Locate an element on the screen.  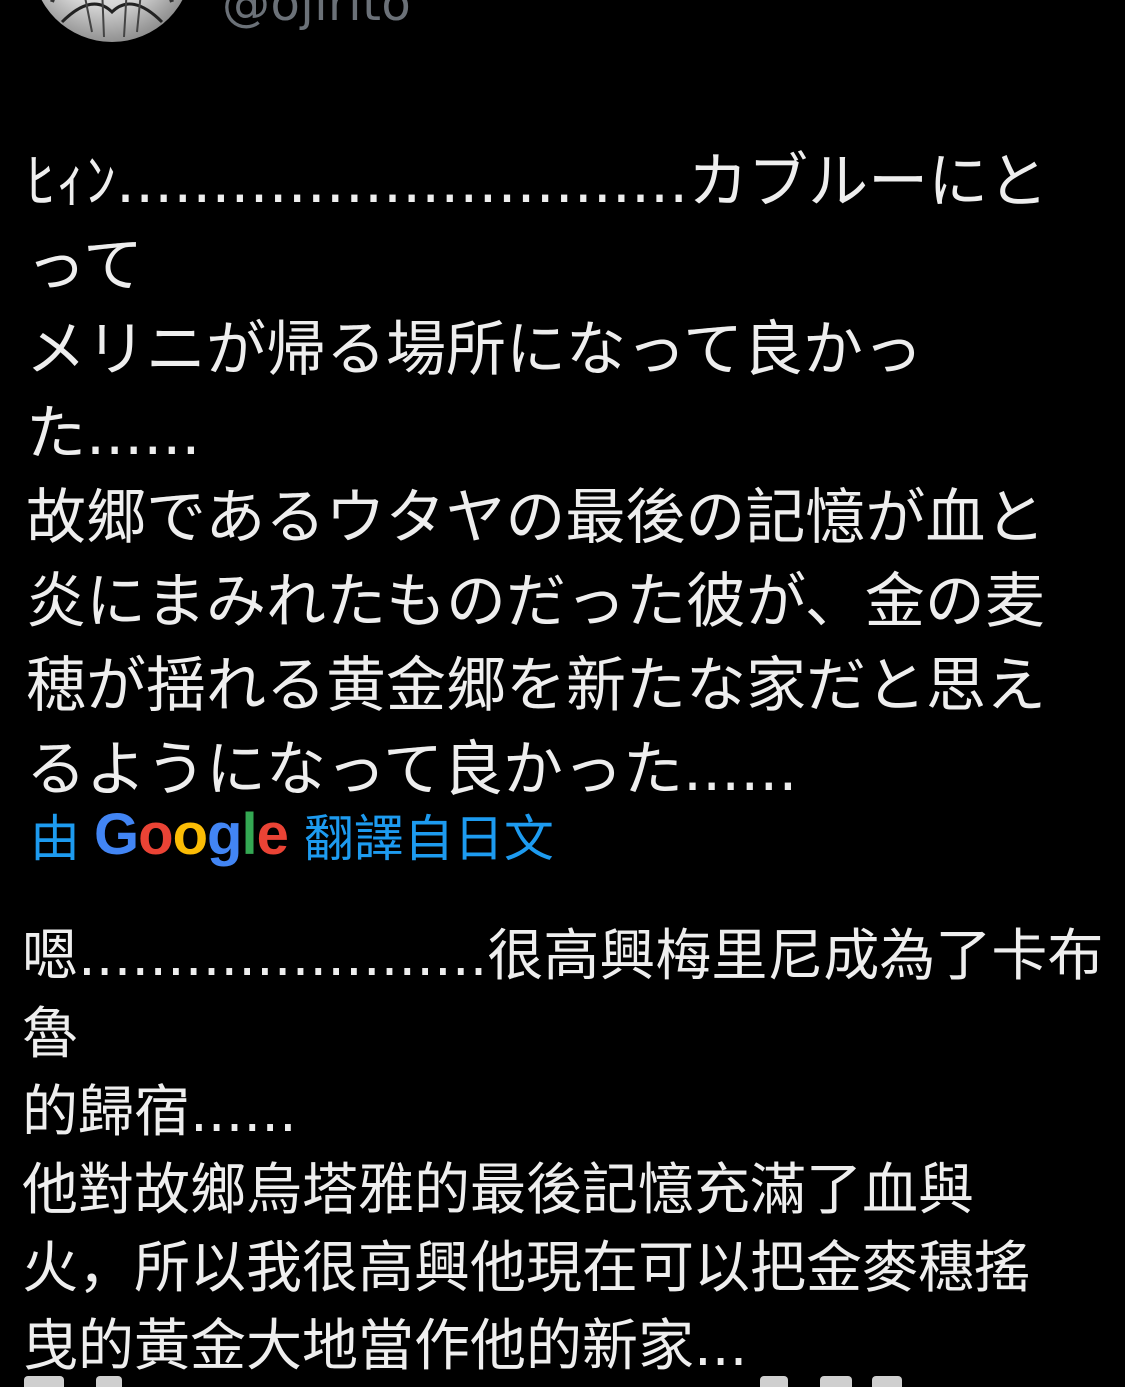
author-handle: @ojirito is located at coordinates (316, 16).